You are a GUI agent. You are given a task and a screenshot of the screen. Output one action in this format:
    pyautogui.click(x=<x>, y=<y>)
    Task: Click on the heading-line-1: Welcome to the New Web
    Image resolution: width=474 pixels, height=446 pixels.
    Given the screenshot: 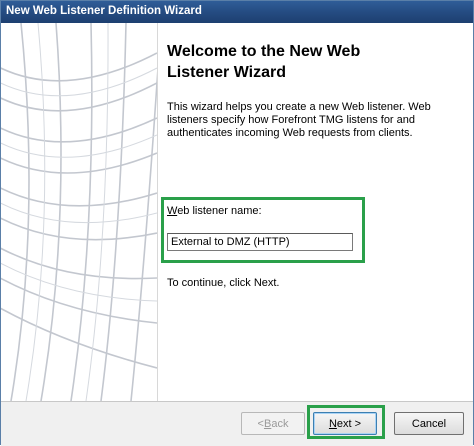 What is the action you would take?
    pyautogui.click(x=264, y=51)
    